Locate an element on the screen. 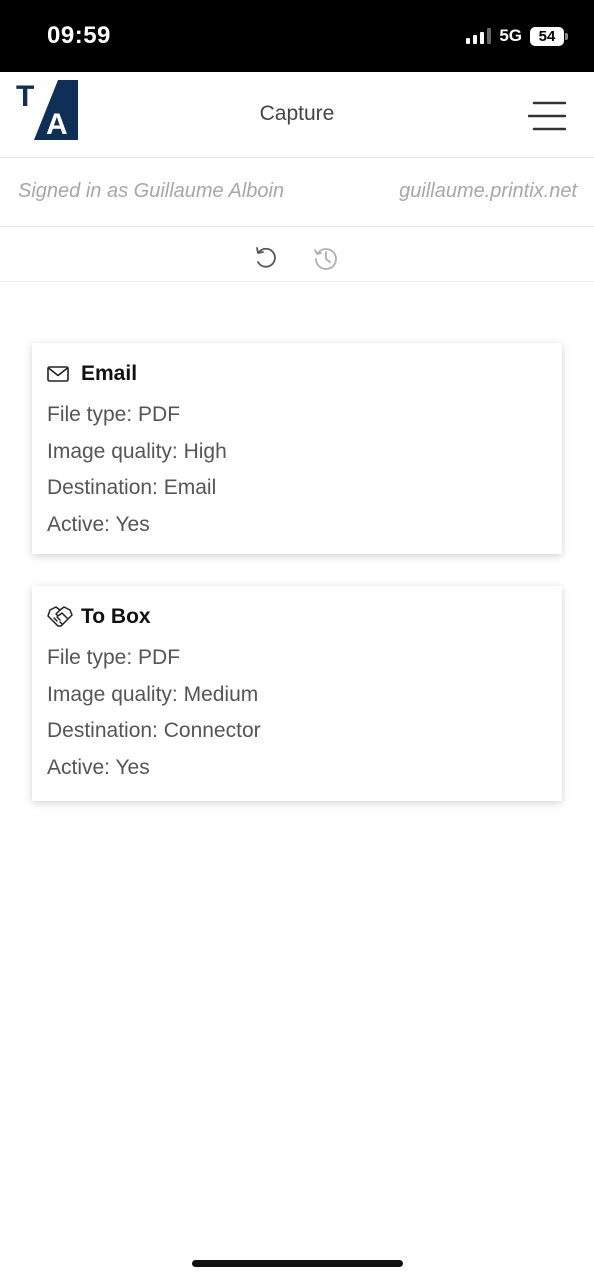  undo-icon is located at coordinates (266, 257).